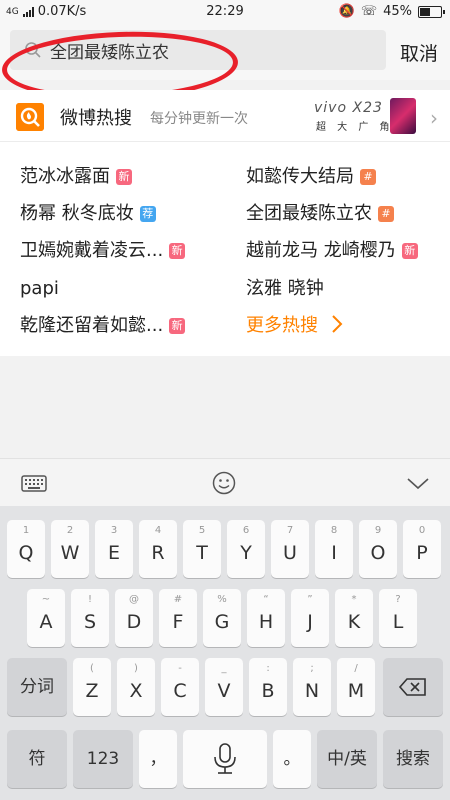 This screenshot has height=800, width=450. Describe the element at coordinates (431, 11) in the screenshot. I see `battery-icon` at that location.